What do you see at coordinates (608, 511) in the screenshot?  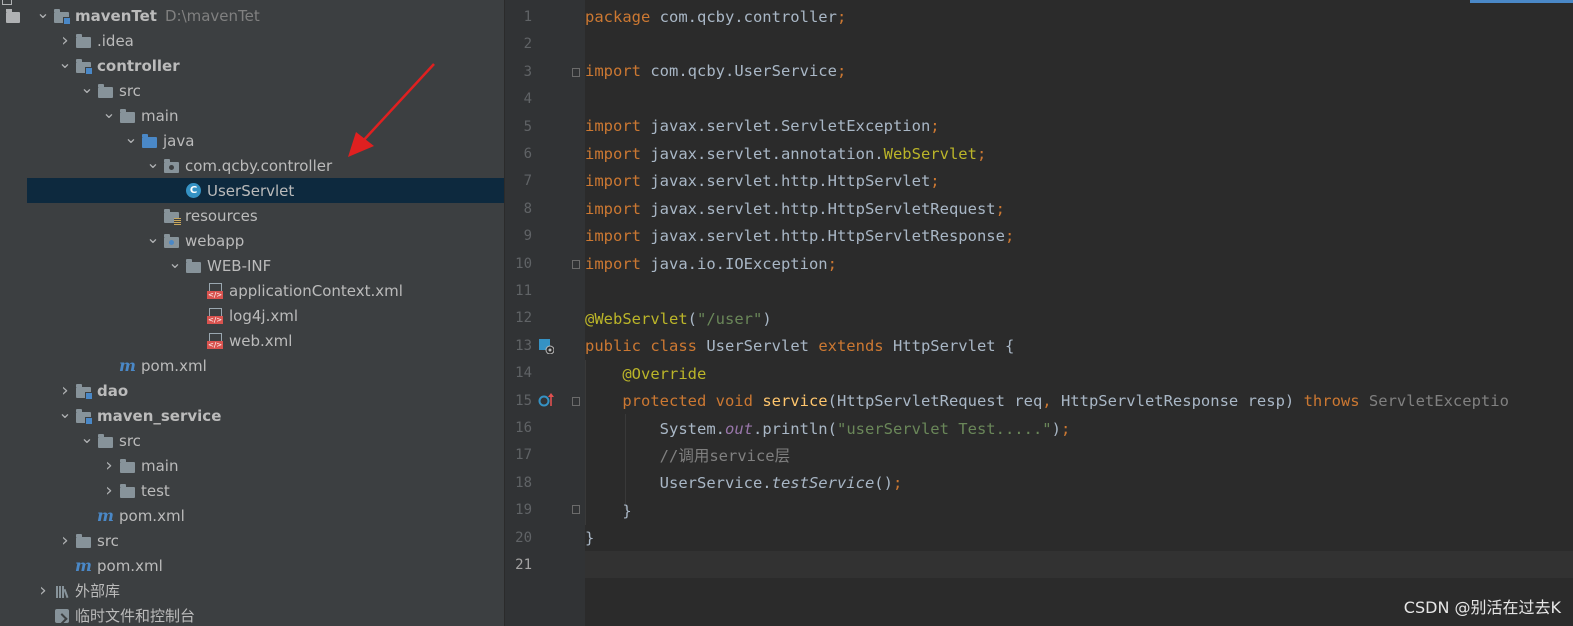 I see `code-line-19: }` at bounding box center [608, 511].